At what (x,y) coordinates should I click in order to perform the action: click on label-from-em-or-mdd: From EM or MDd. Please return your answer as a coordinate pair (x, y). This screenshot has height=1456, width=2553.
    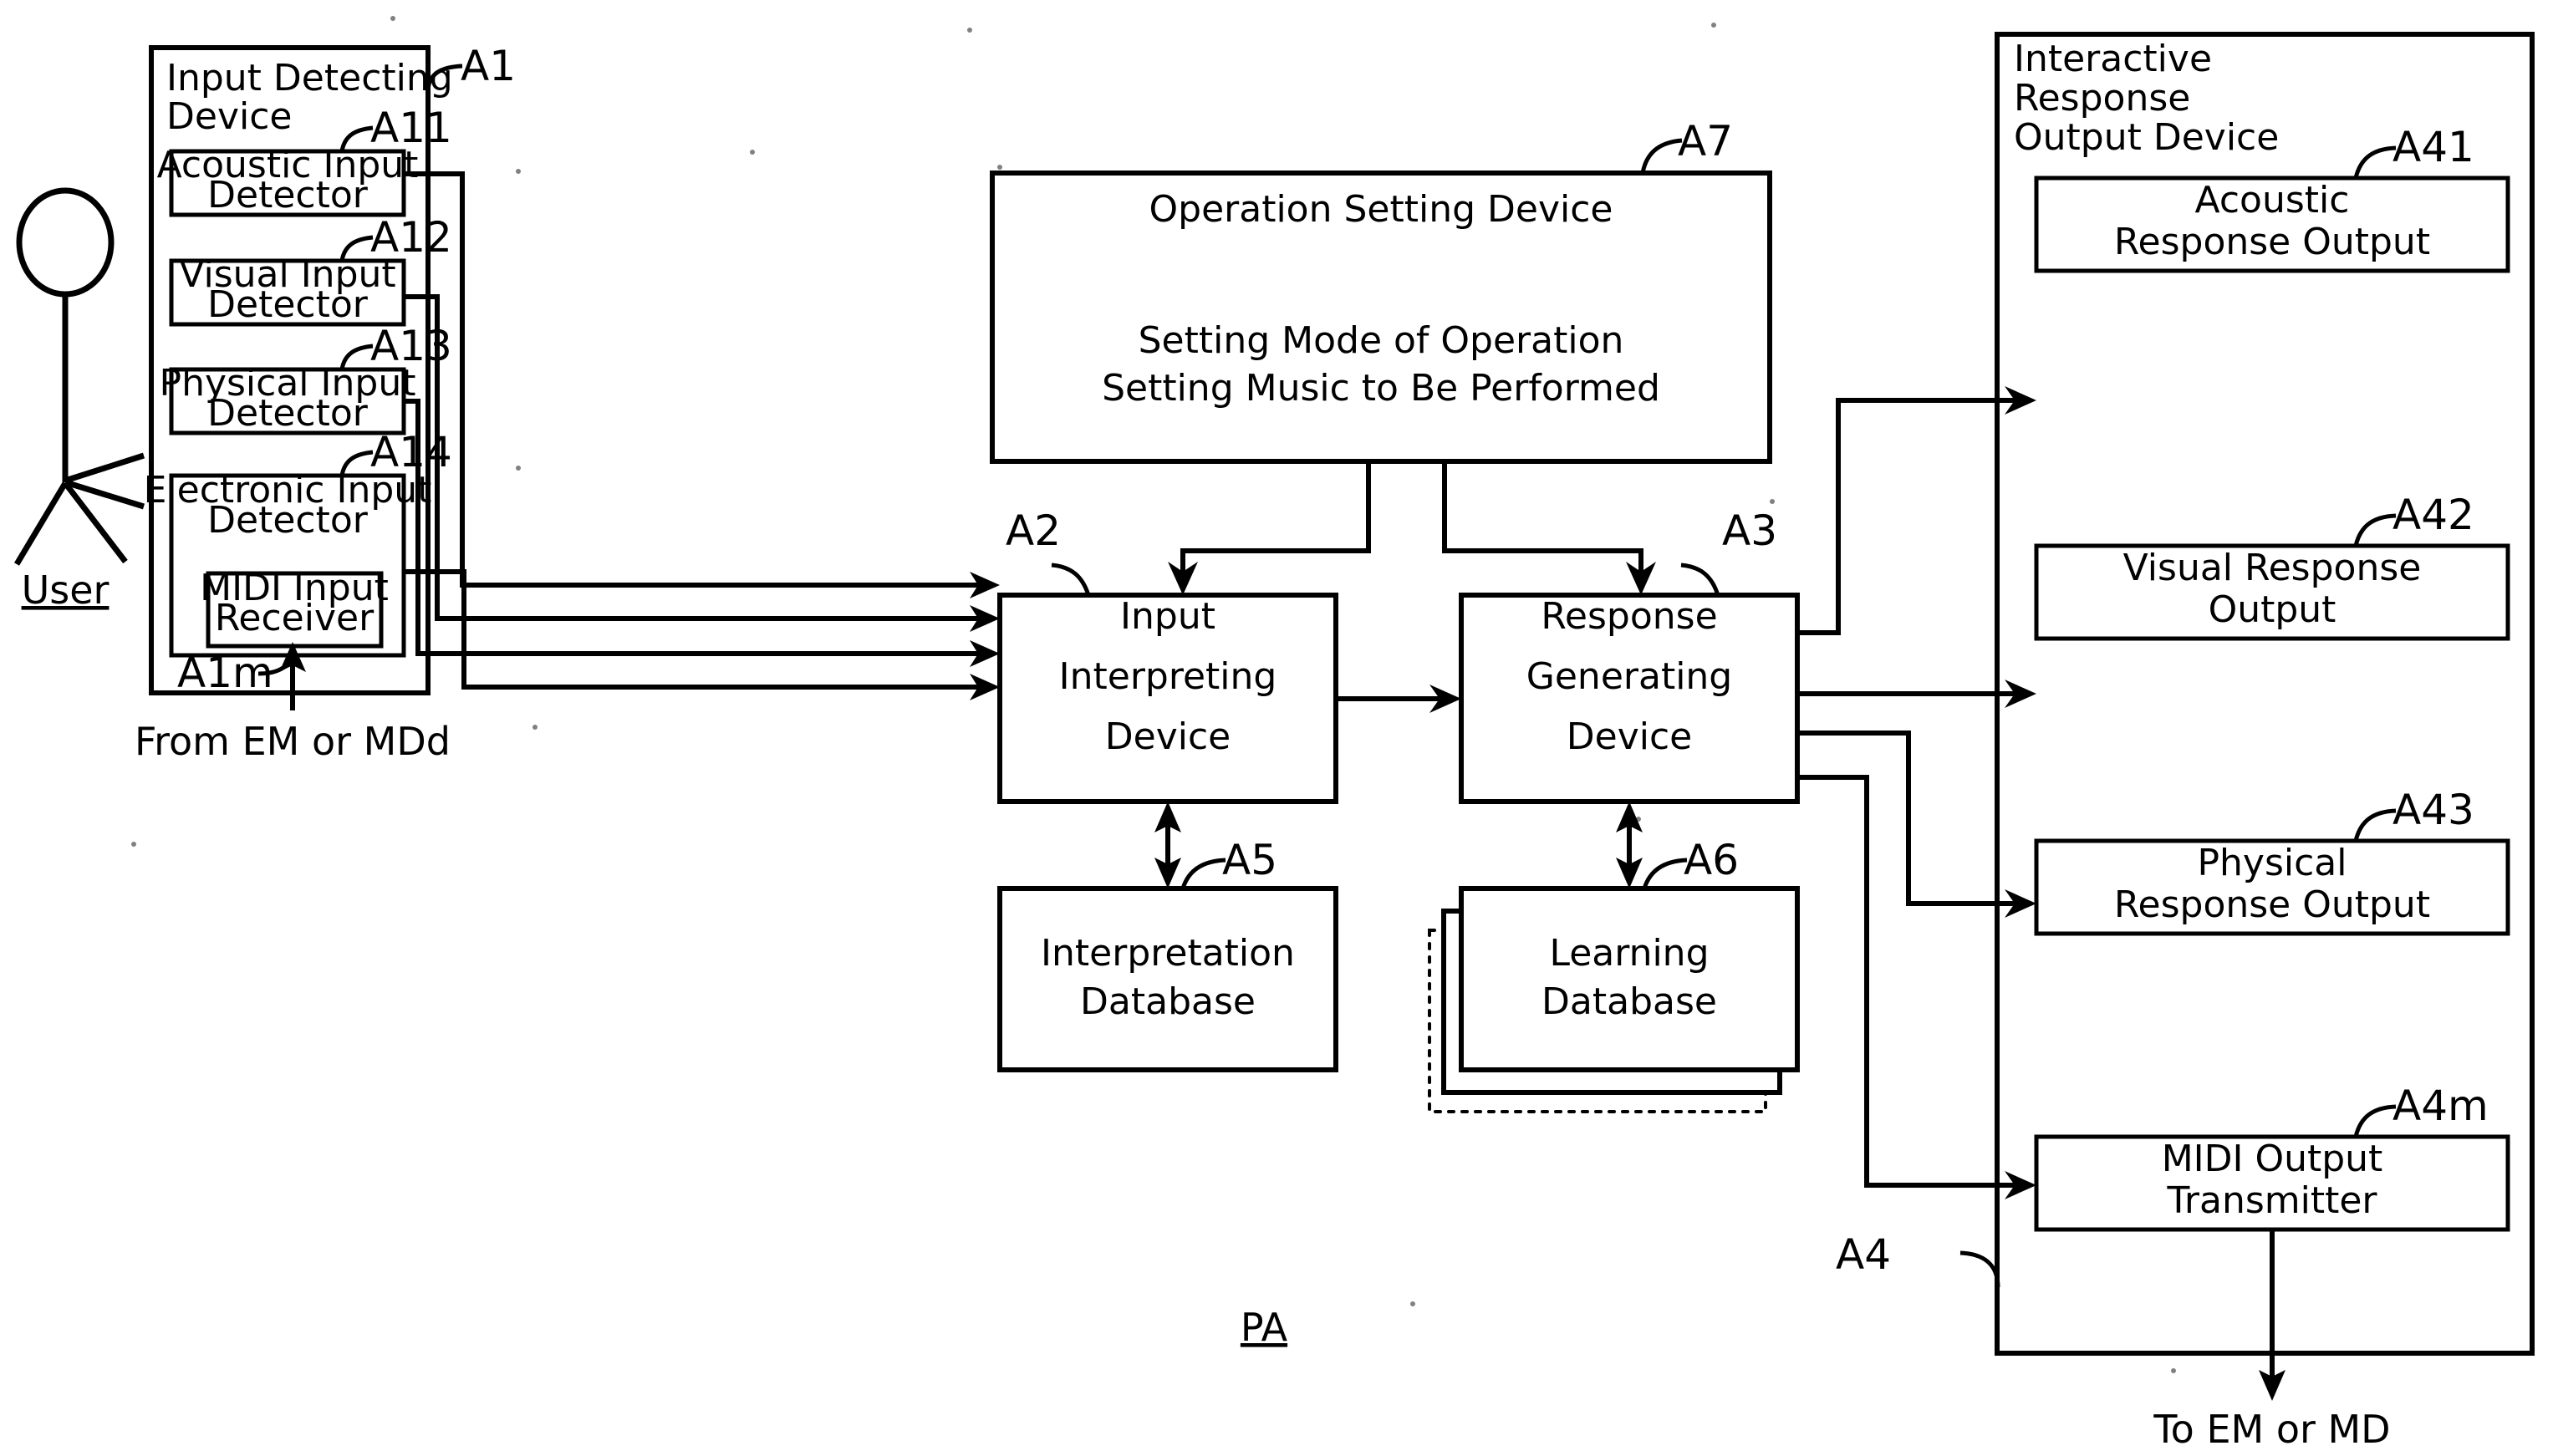
    Looking at the image, I should click on (293, 741).